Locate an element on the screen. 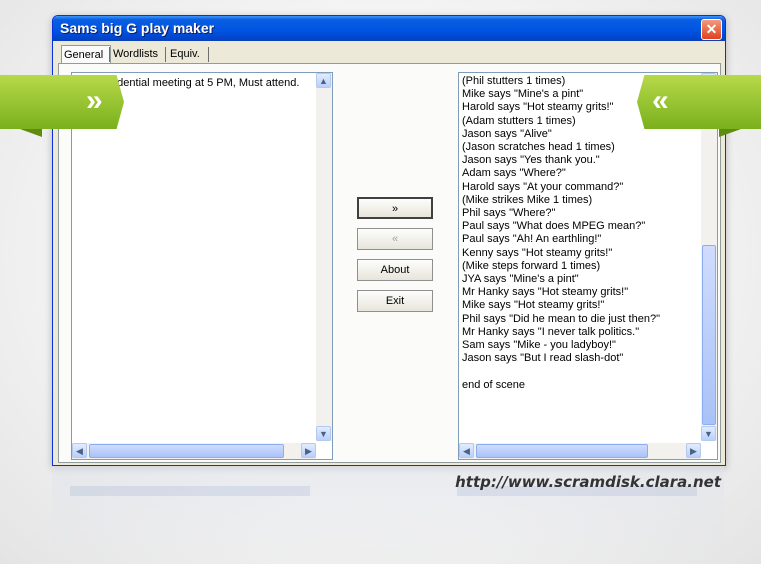  close-button: ✕ is located at coordinates (711, 29).